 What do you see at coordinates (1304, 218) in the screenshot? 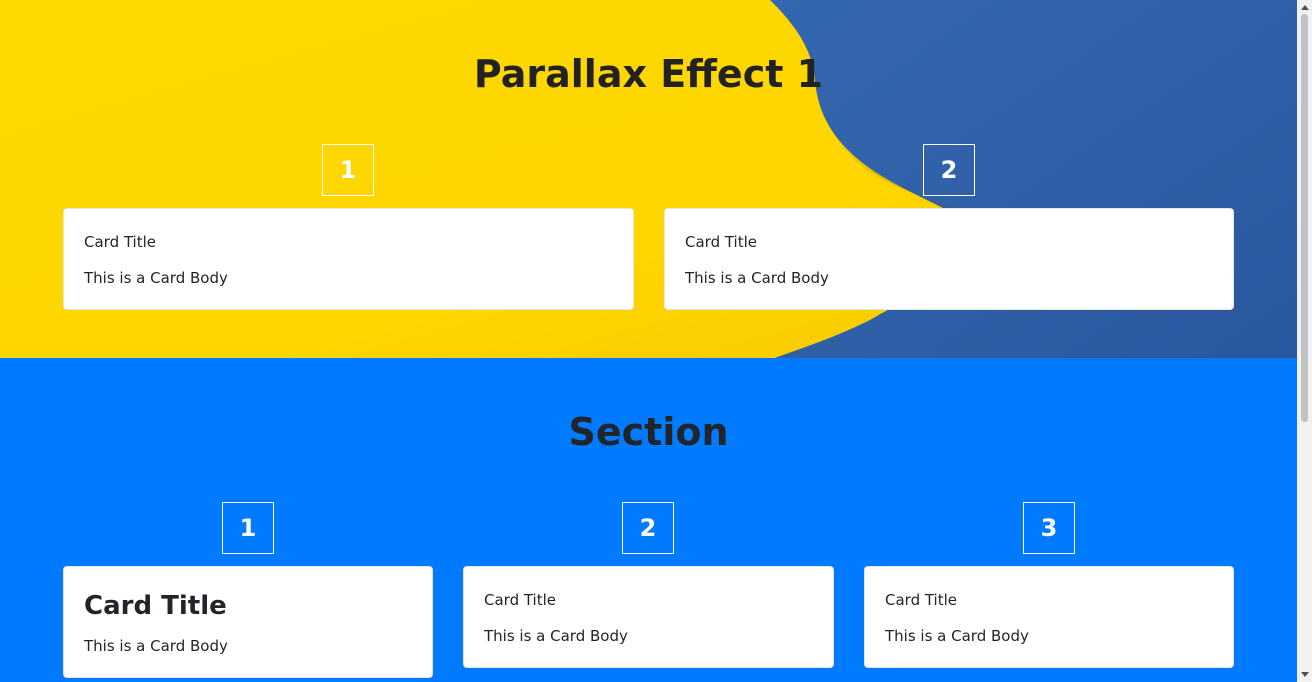
I see `scrollbar-thumb` at bounding box center [1304, 218].